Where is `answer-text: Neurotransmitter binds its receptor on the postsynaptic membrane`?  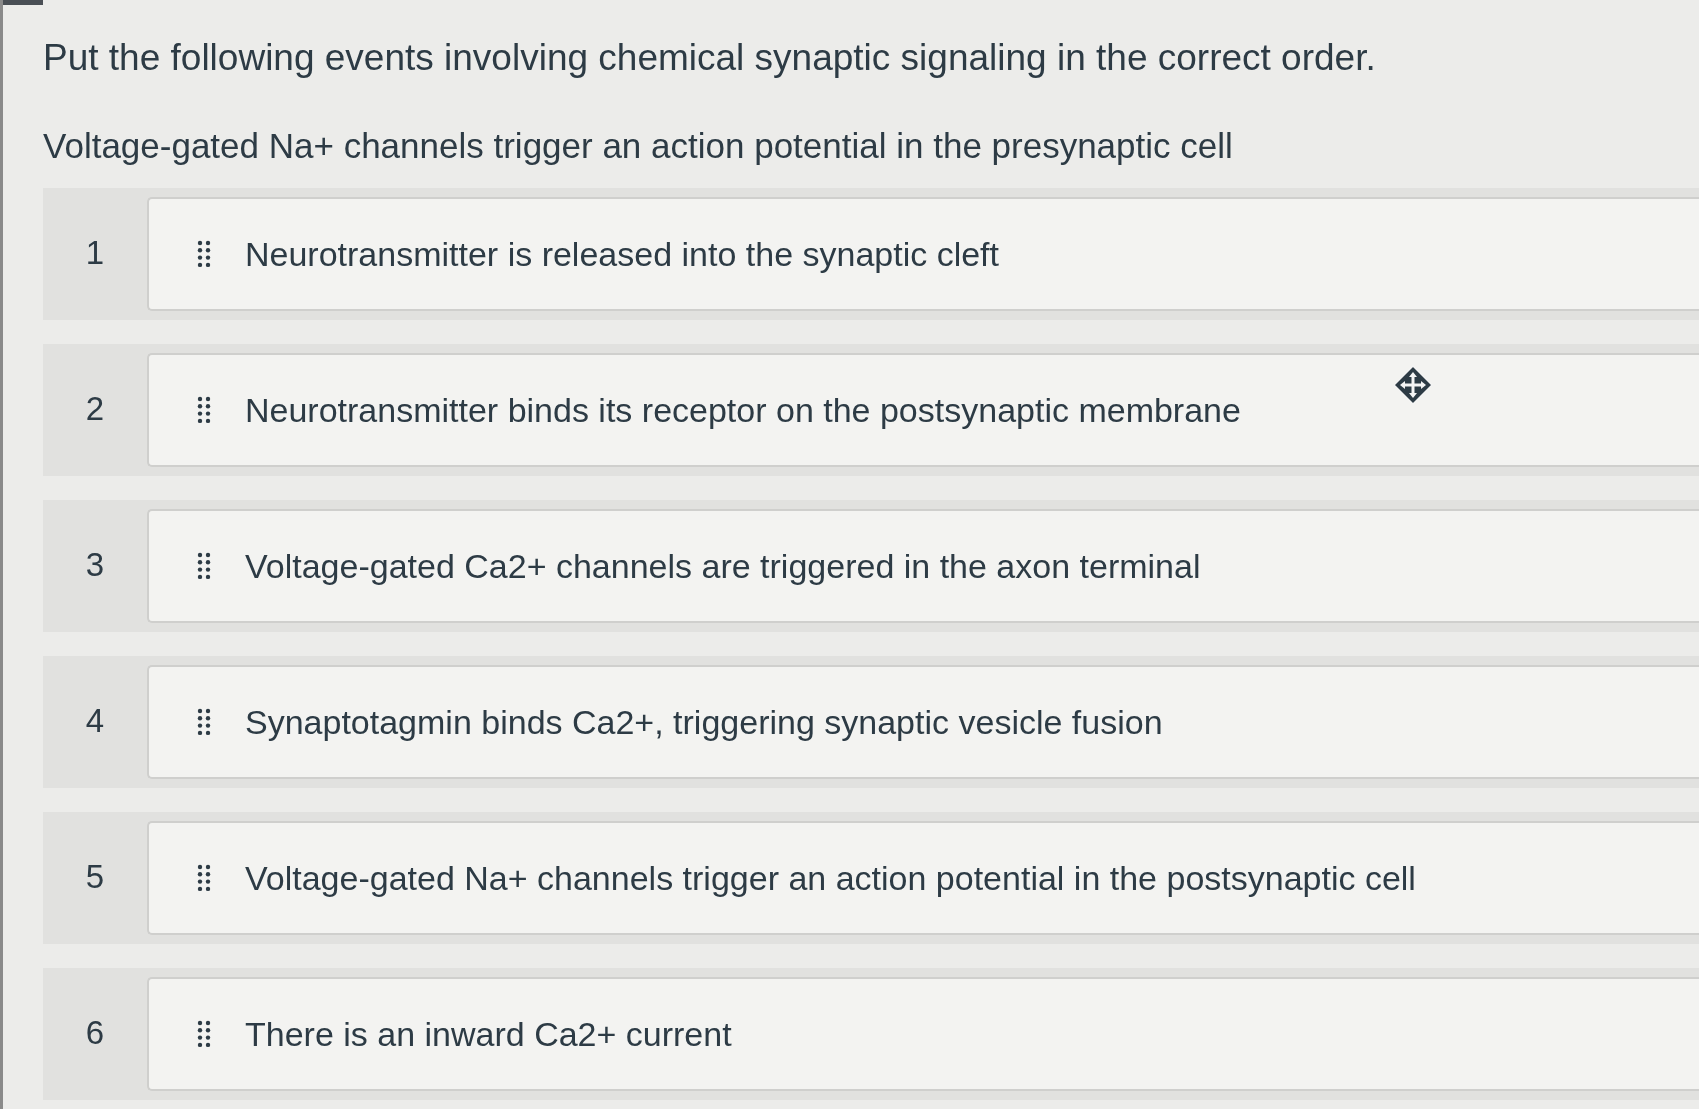
answer-text: Neurotransmitter binds its receptor on the postsynaptic membrane is located at coordinates (743, 410).